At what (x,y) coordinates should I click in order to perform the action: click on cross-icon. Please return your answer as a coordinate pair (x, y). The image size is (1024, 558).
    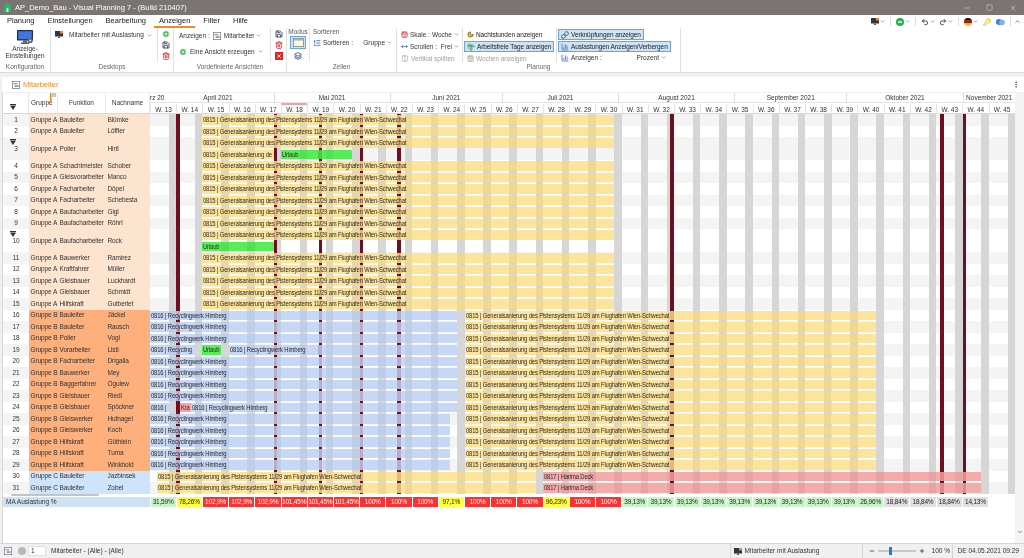
    Looking at the image, I should click on (278, 56).